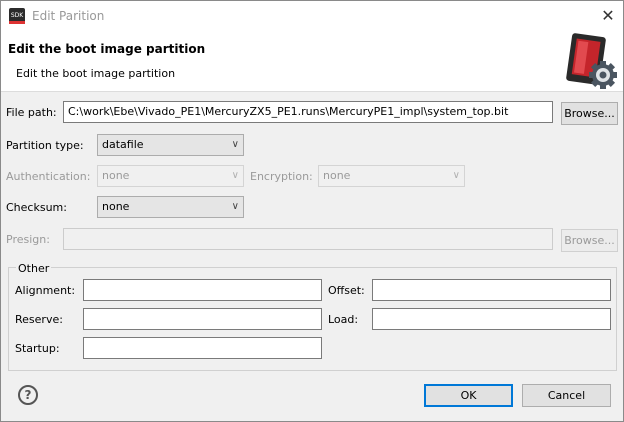 The height and width of the screenshot is (422, 624). What do you see at coordinates (281, 176) in the screenshot?
I see `encryption-label: Encryption:` at bounding box center [281, 176].